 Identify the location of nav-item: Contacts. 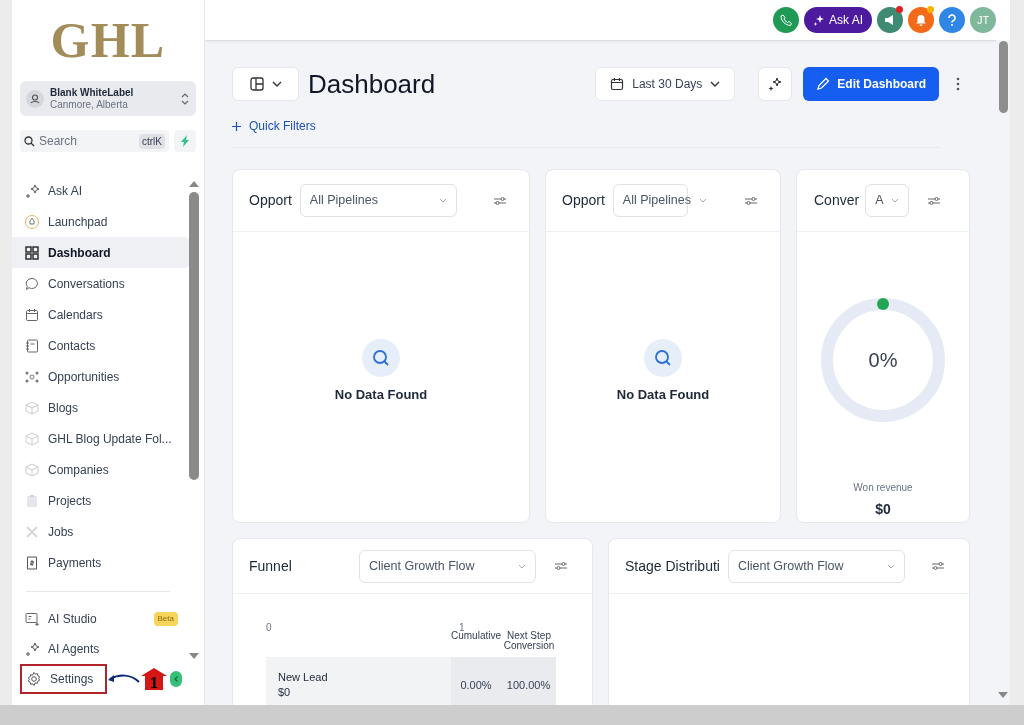
(101, 345).